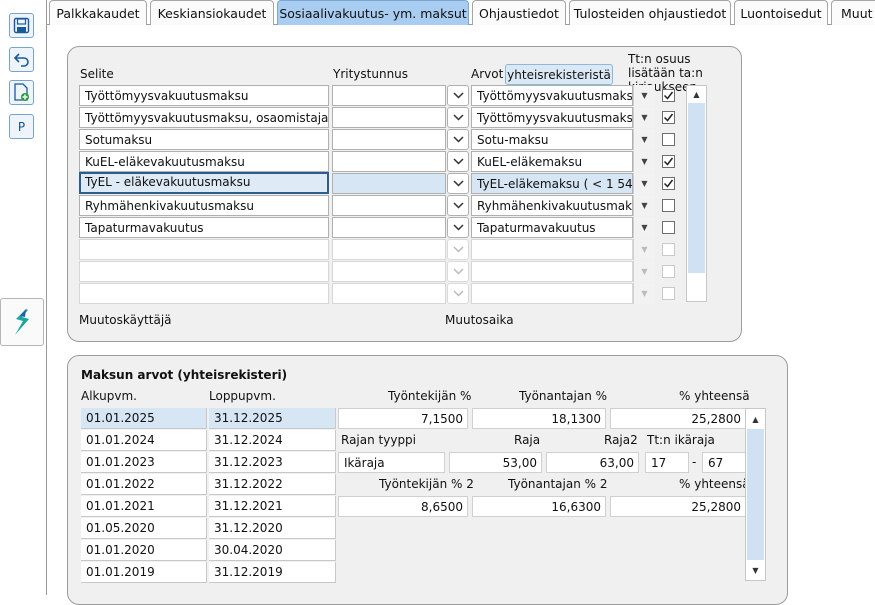 The height and width of the screenshot is (605, 875). What do you see at coordinates (552, 95) in the screenshot?
I see `arvo-cell: Työttömyysvakuutusmaksu` at bounding box center [552, 95].